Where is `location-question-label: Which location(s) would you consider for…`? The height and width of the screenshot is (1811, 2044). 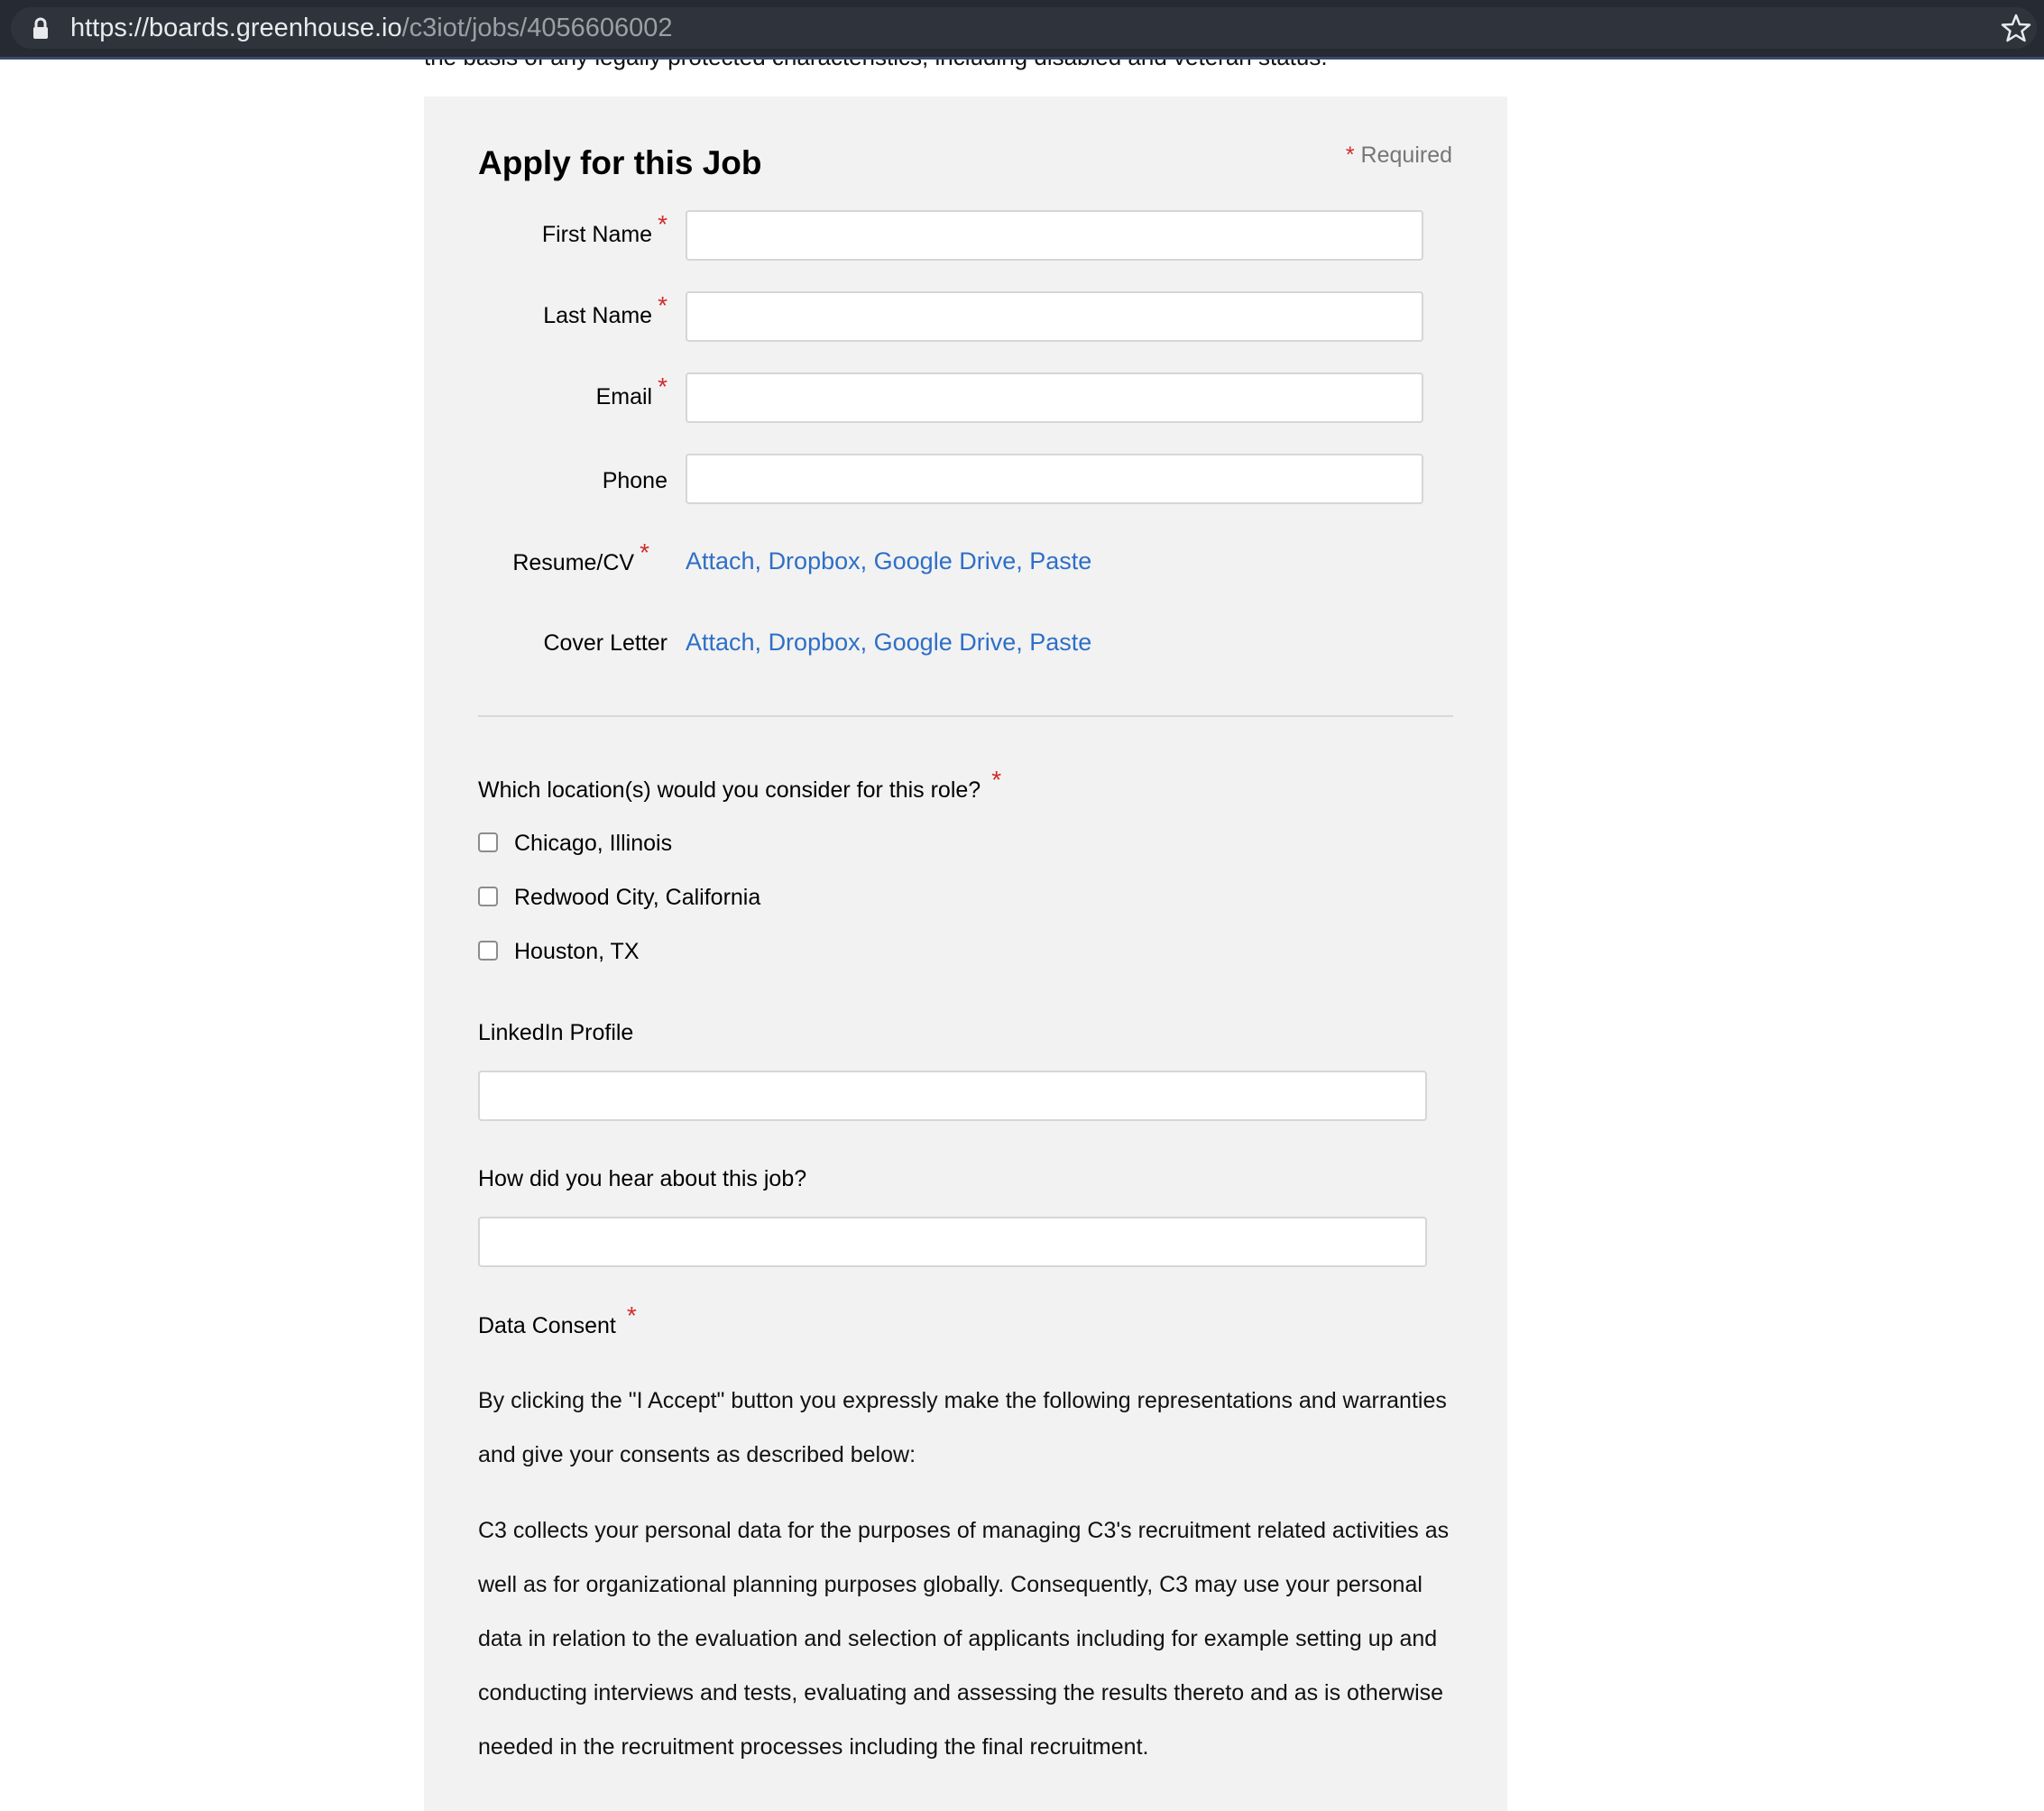
location-question-label: Which location(s) would you consider for… is located at coordinates (740, 785).